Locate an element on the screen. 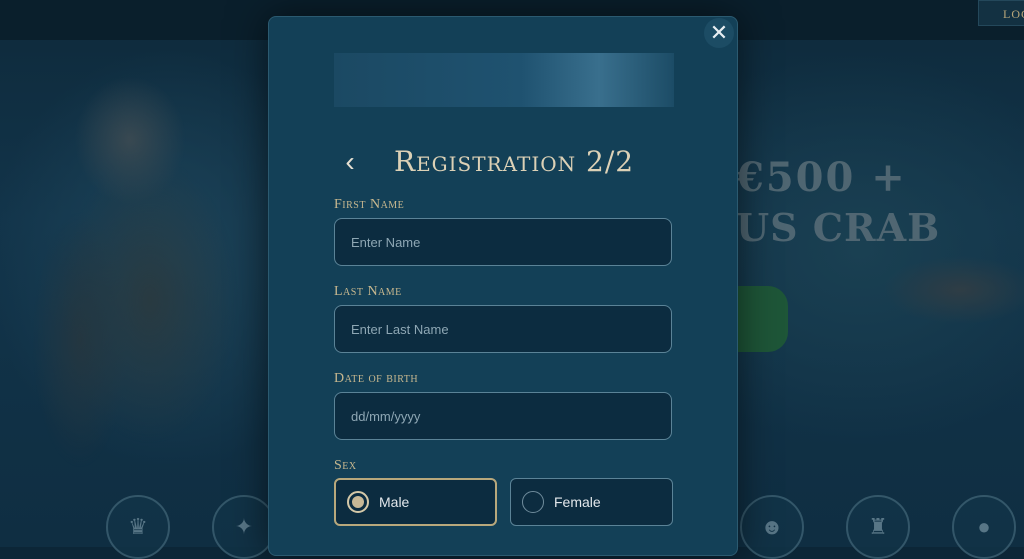  back-button: ‹ is located at coordinates (350, 162).